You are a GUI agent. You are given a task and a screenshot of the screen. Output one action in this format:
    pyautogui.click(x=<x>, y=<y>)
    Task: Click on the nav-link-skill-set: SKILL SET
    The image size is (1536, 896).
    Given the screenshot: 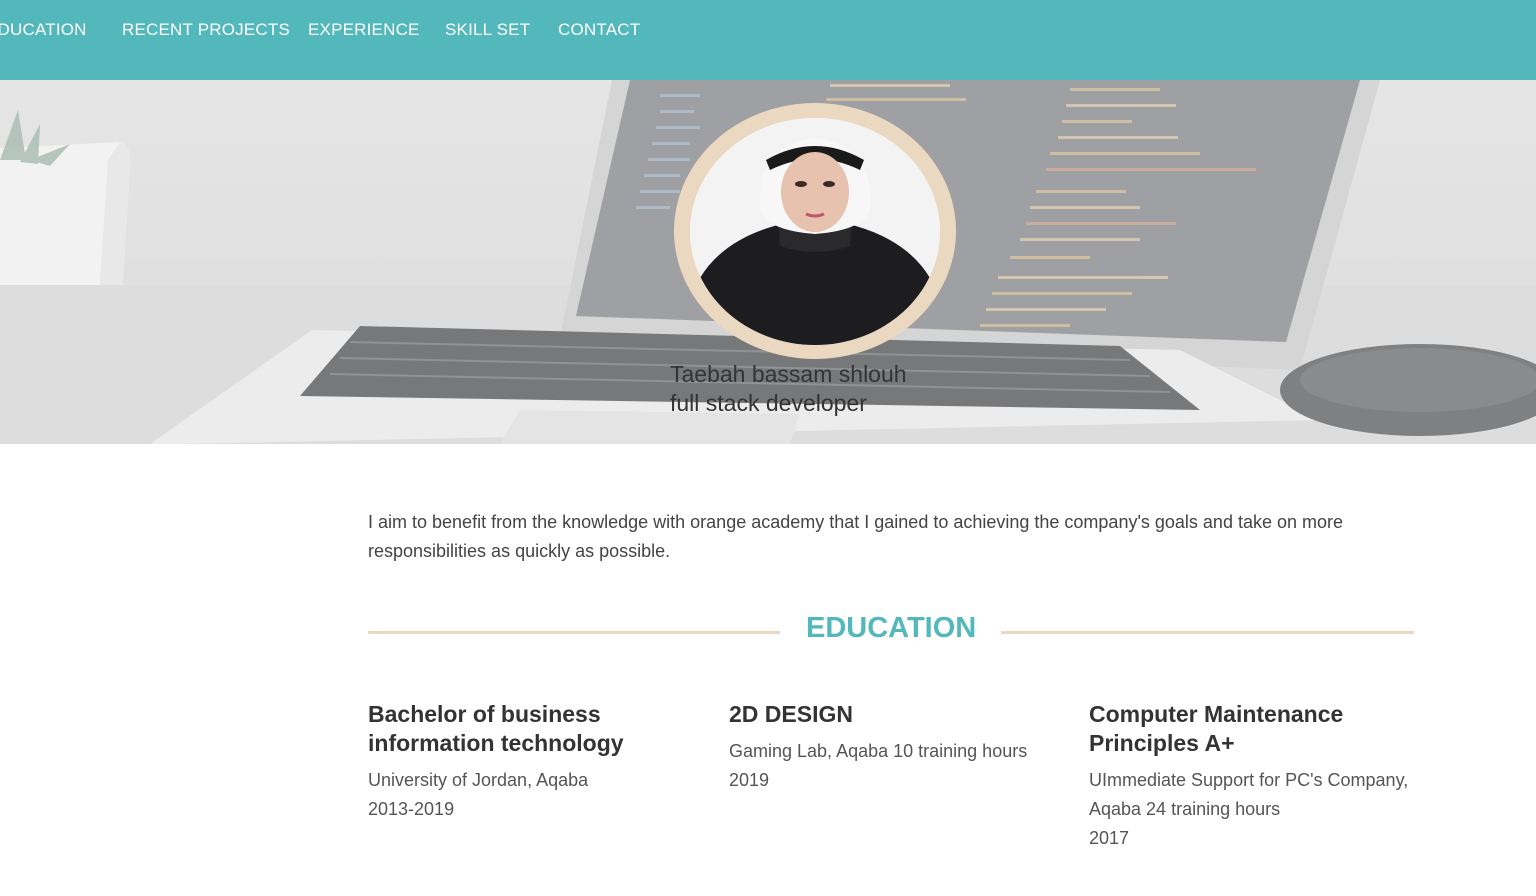 What is the action you would take?
    pyautogui.click(x=487, y=30)
    